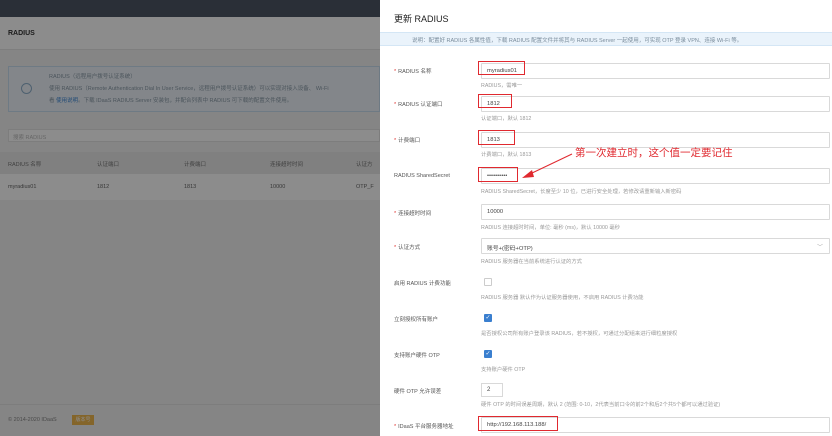  Describe the element at coordinates (547, 165) in the screenshot. I see `annotation-arrow-icon` at that location.